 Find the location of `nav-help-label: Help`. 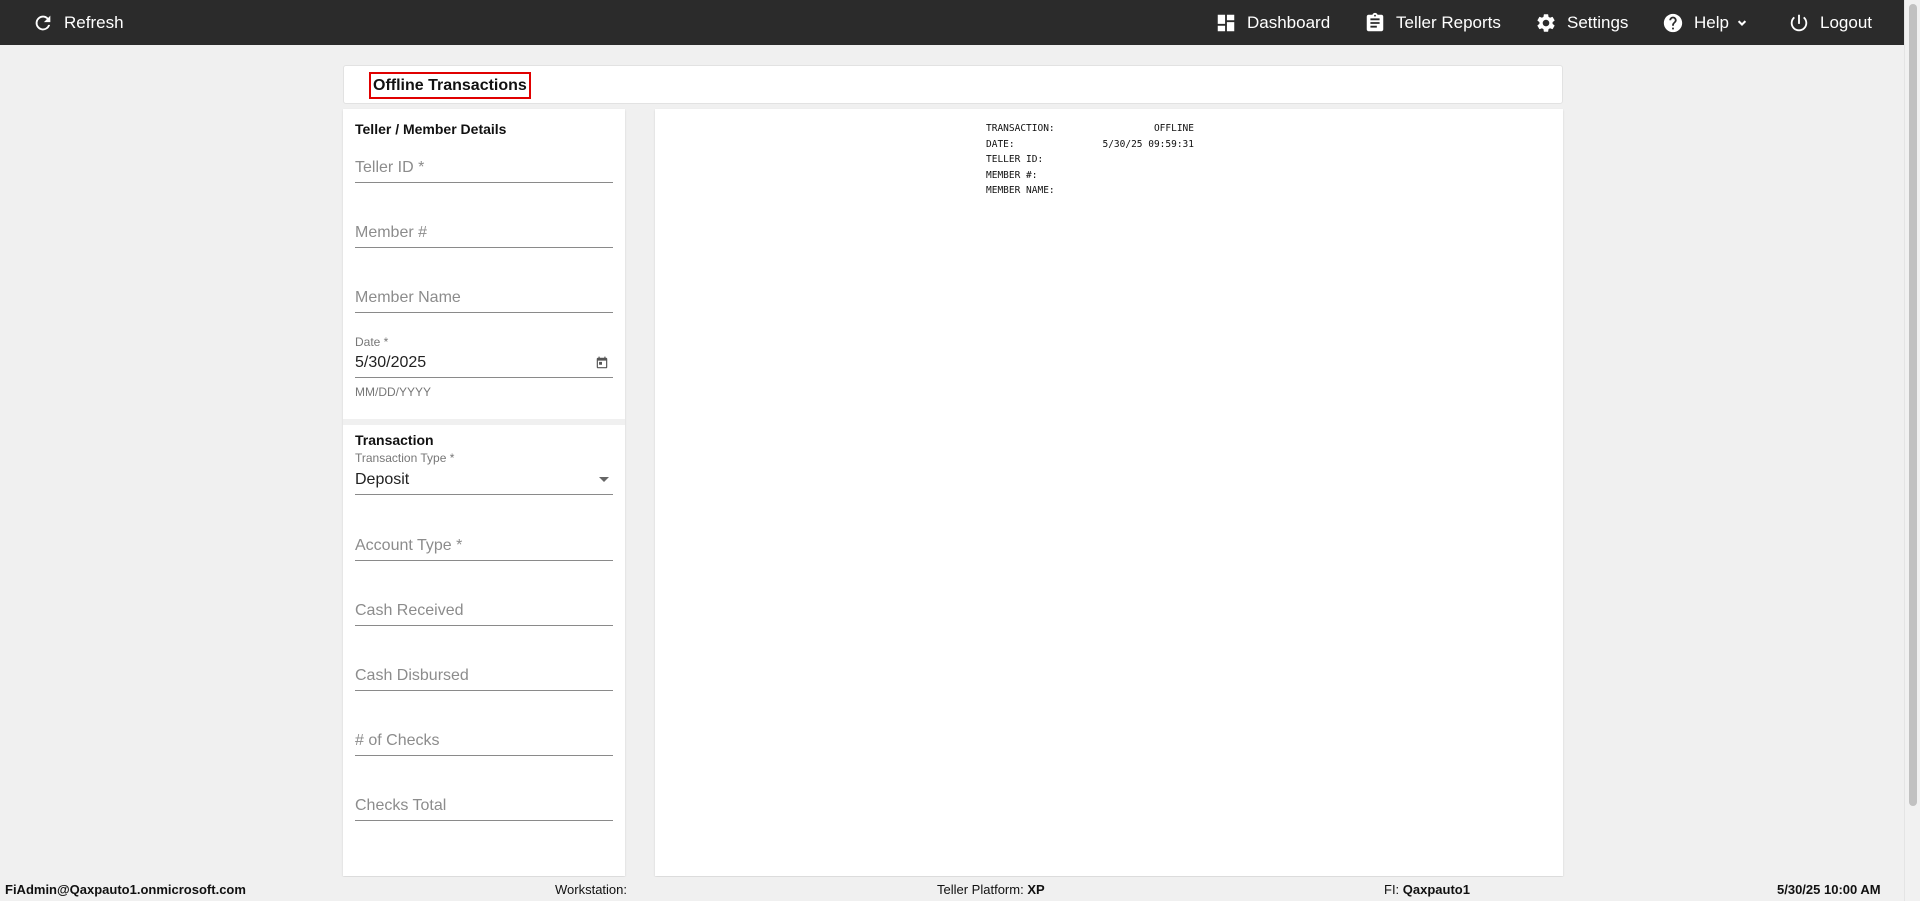

nav-help-label: Help is located at coordinates (1711, 22).